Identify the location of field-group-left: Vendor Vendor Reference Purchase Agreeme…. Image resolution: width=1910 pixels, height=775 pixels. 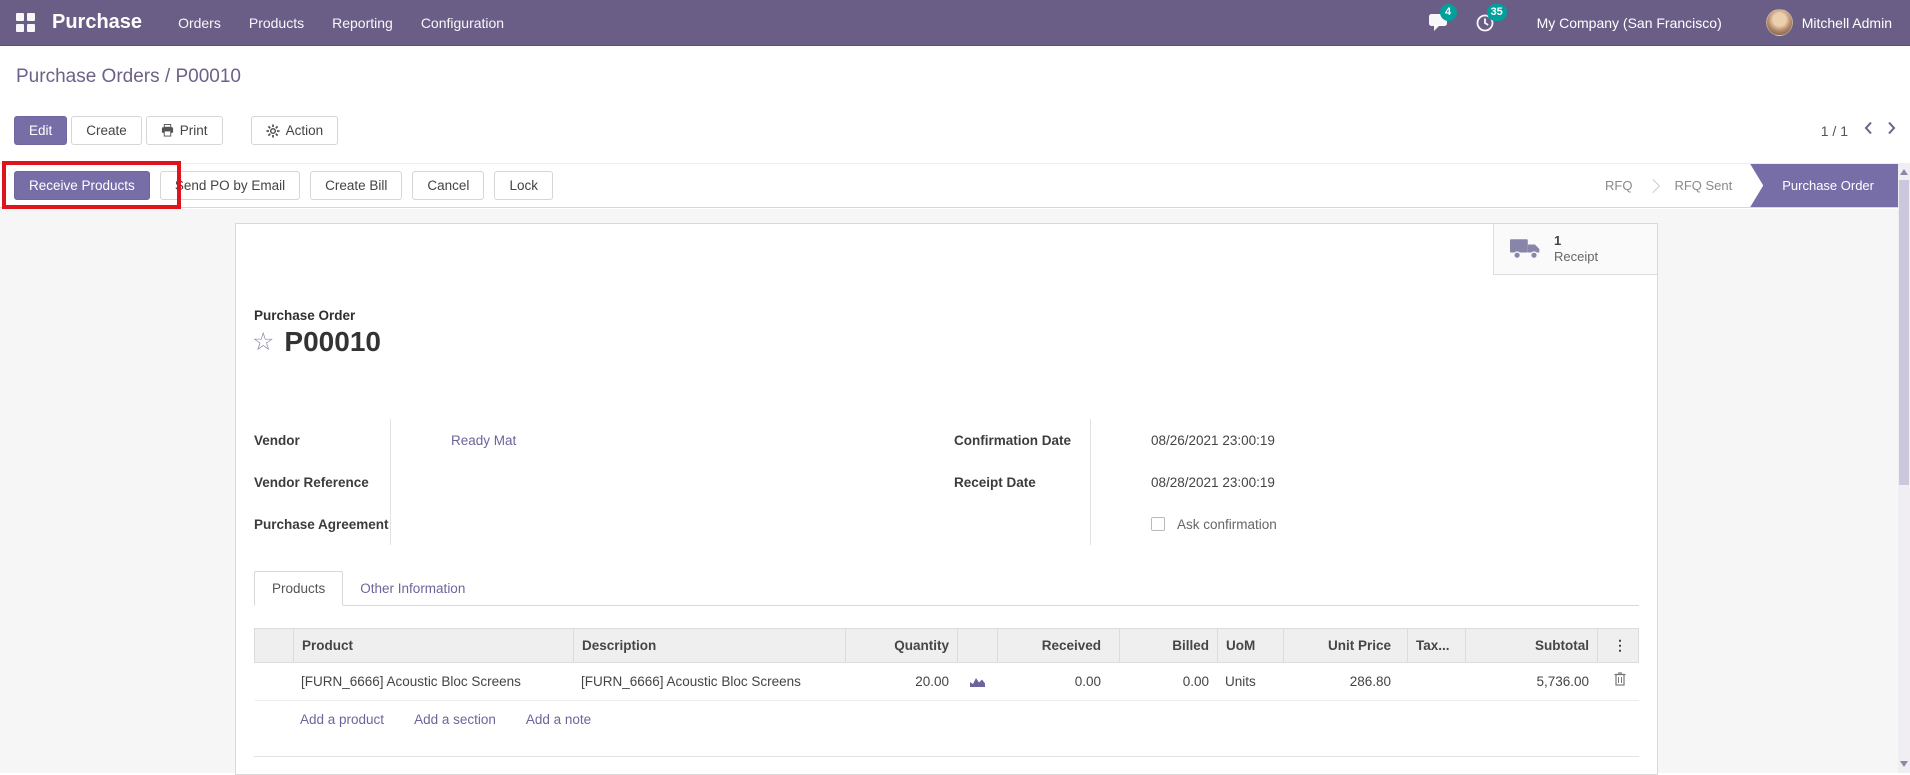
(581, 482).